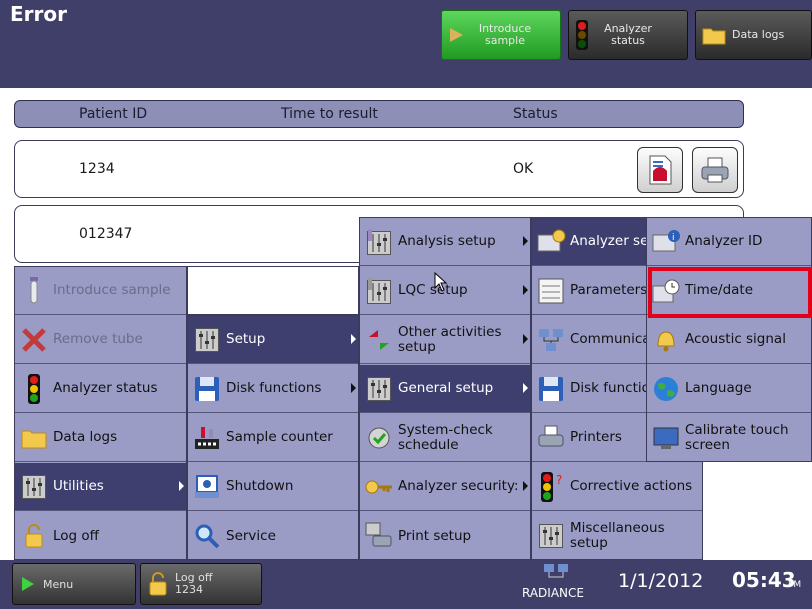 This screenshot has width=812, height=609. What do you see at coordinates (379, 536) in the screenshot?
I see `print-setup-icon` at bounding box center [379, 536].